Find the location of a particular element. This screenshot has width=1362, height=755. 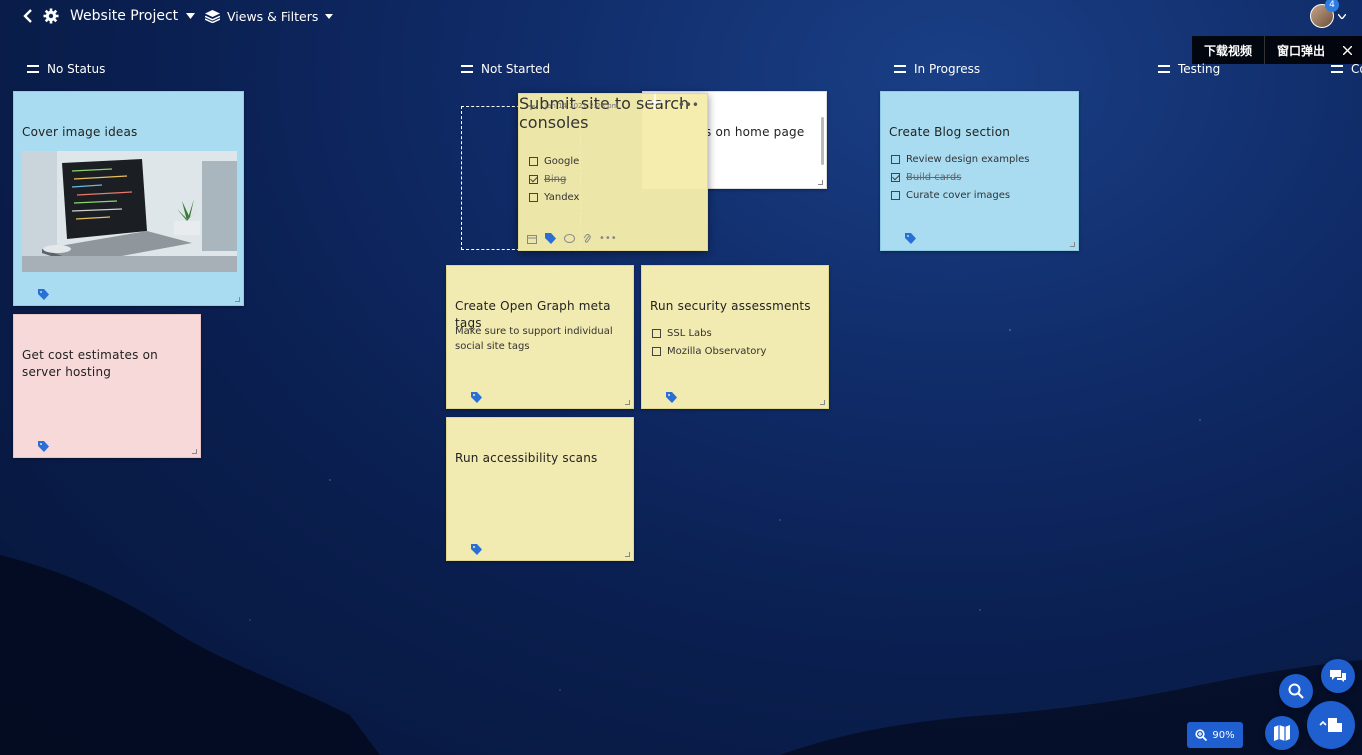

views-filters-button: Views & Filters is located at coordinates (269, 16).